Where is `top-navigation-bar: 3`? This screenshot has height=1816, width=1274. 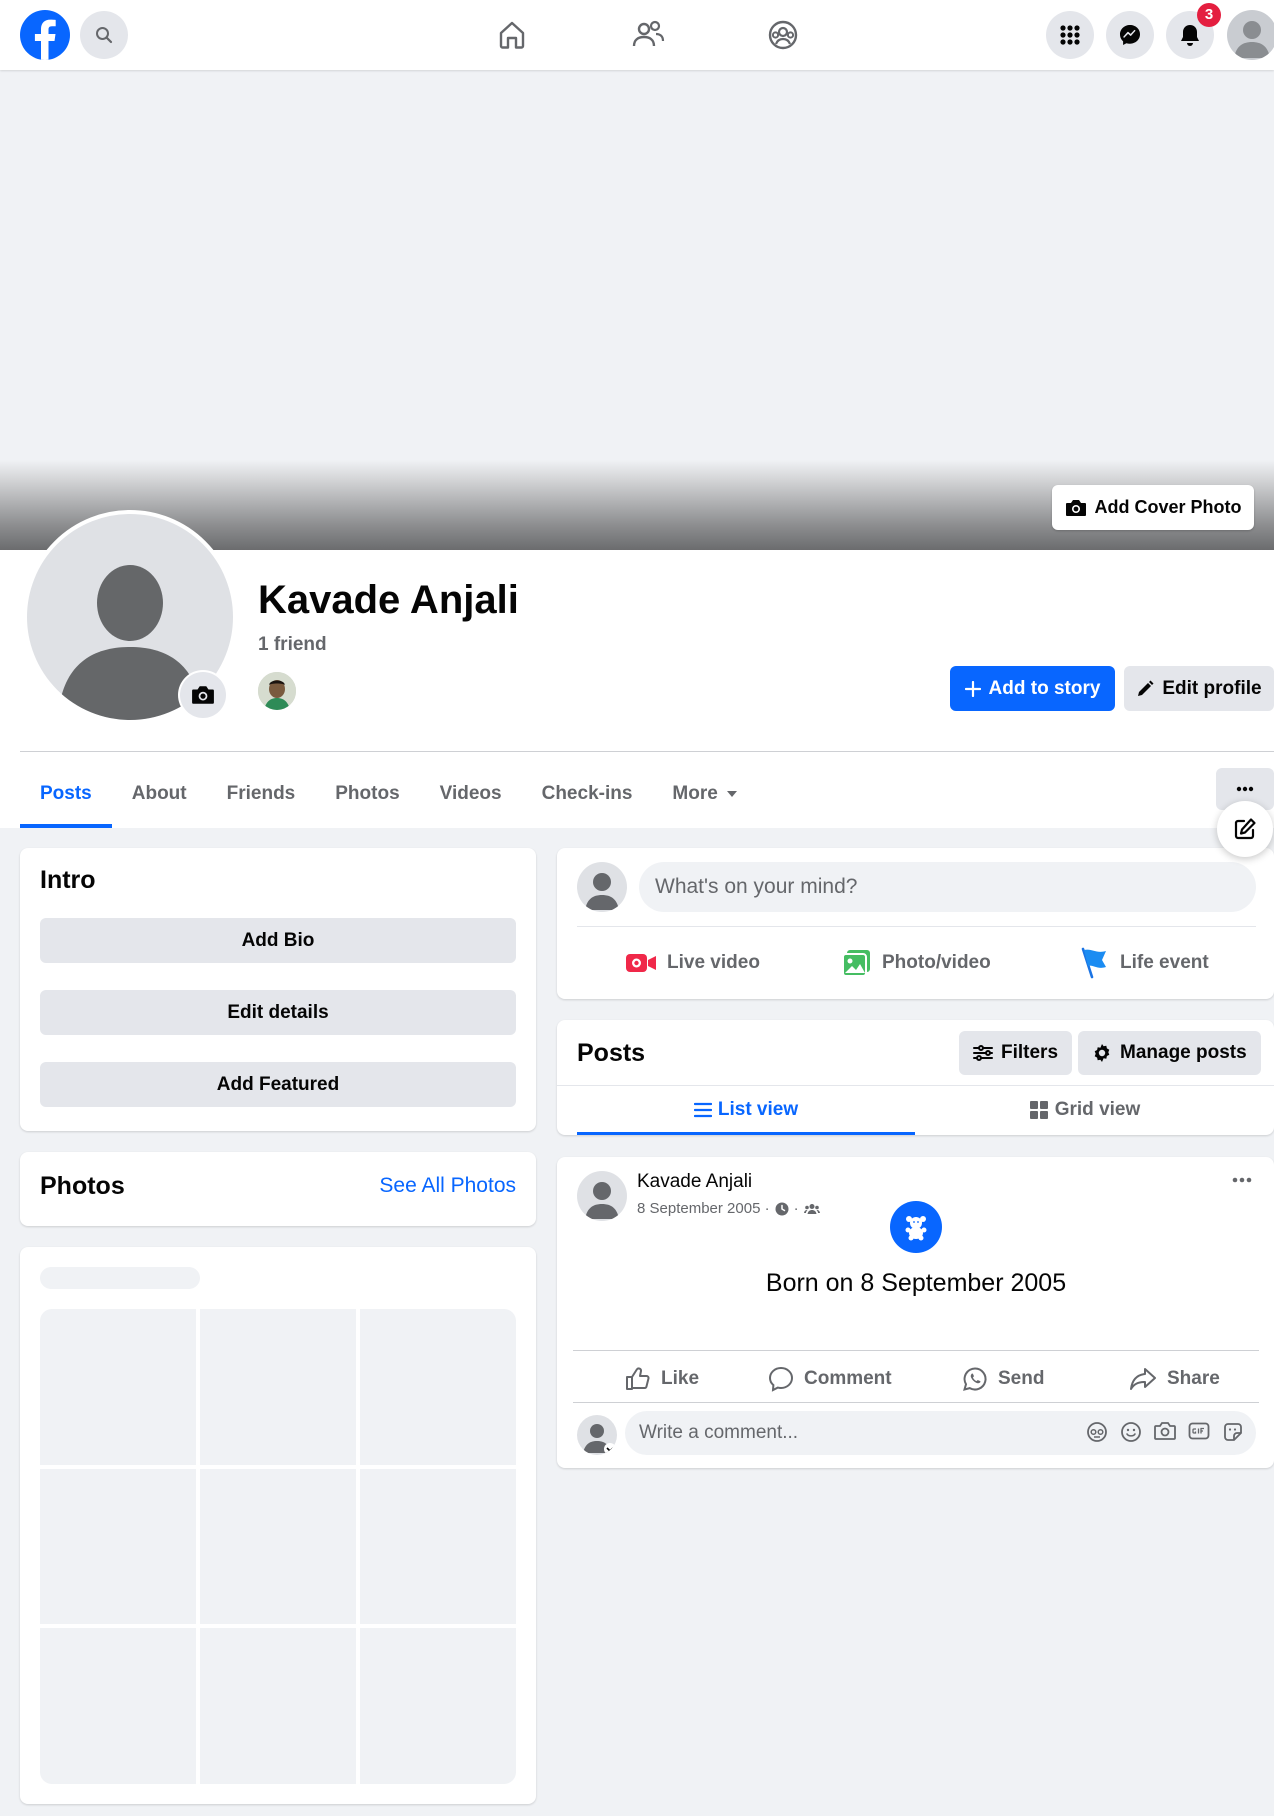
top-navigation-bar: 3 is located at coordinates (637, 35).